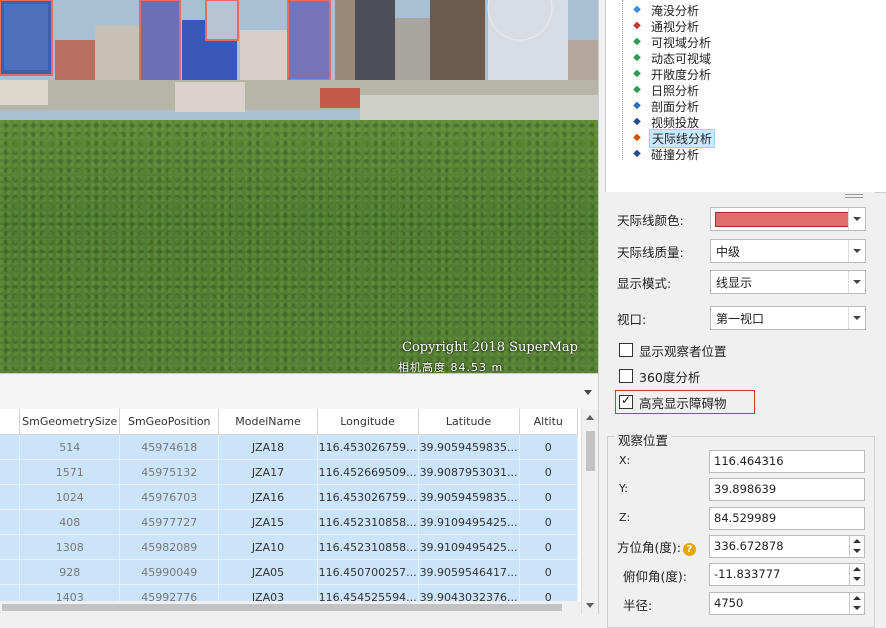  Describe the element at coordinates (689, 549) in the screenshot. I see `help-icon: ?` at that location.